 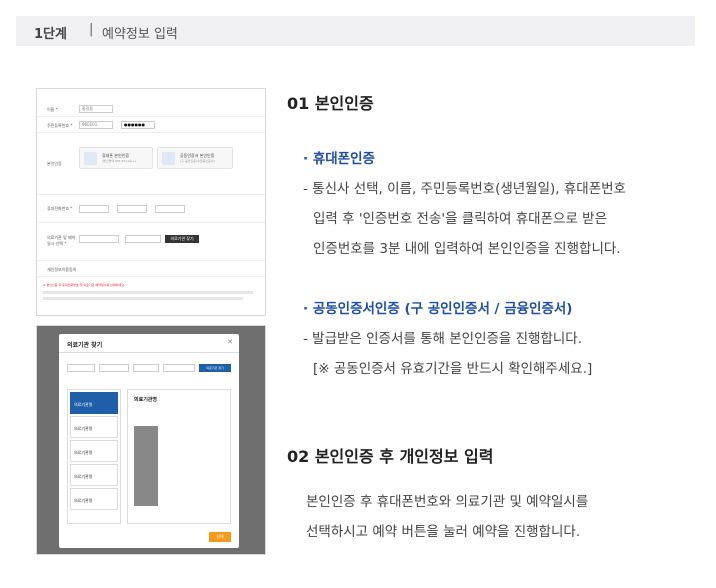 I want to click on thumb-result-list: 의료기관명 의료기관명 의료기관명 의료기관명 의료기관명, so click(x=94, y=456).